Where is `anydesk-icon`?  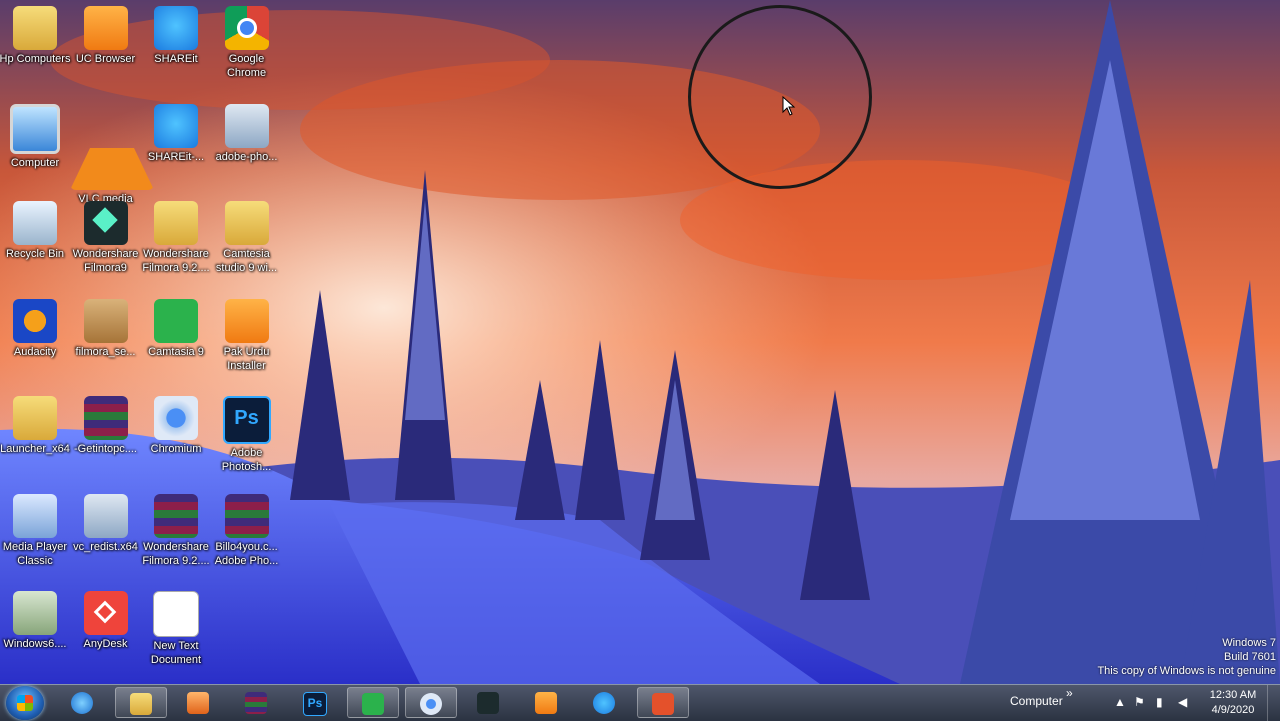
anydesk-icon is located at coordinates (105, 613).